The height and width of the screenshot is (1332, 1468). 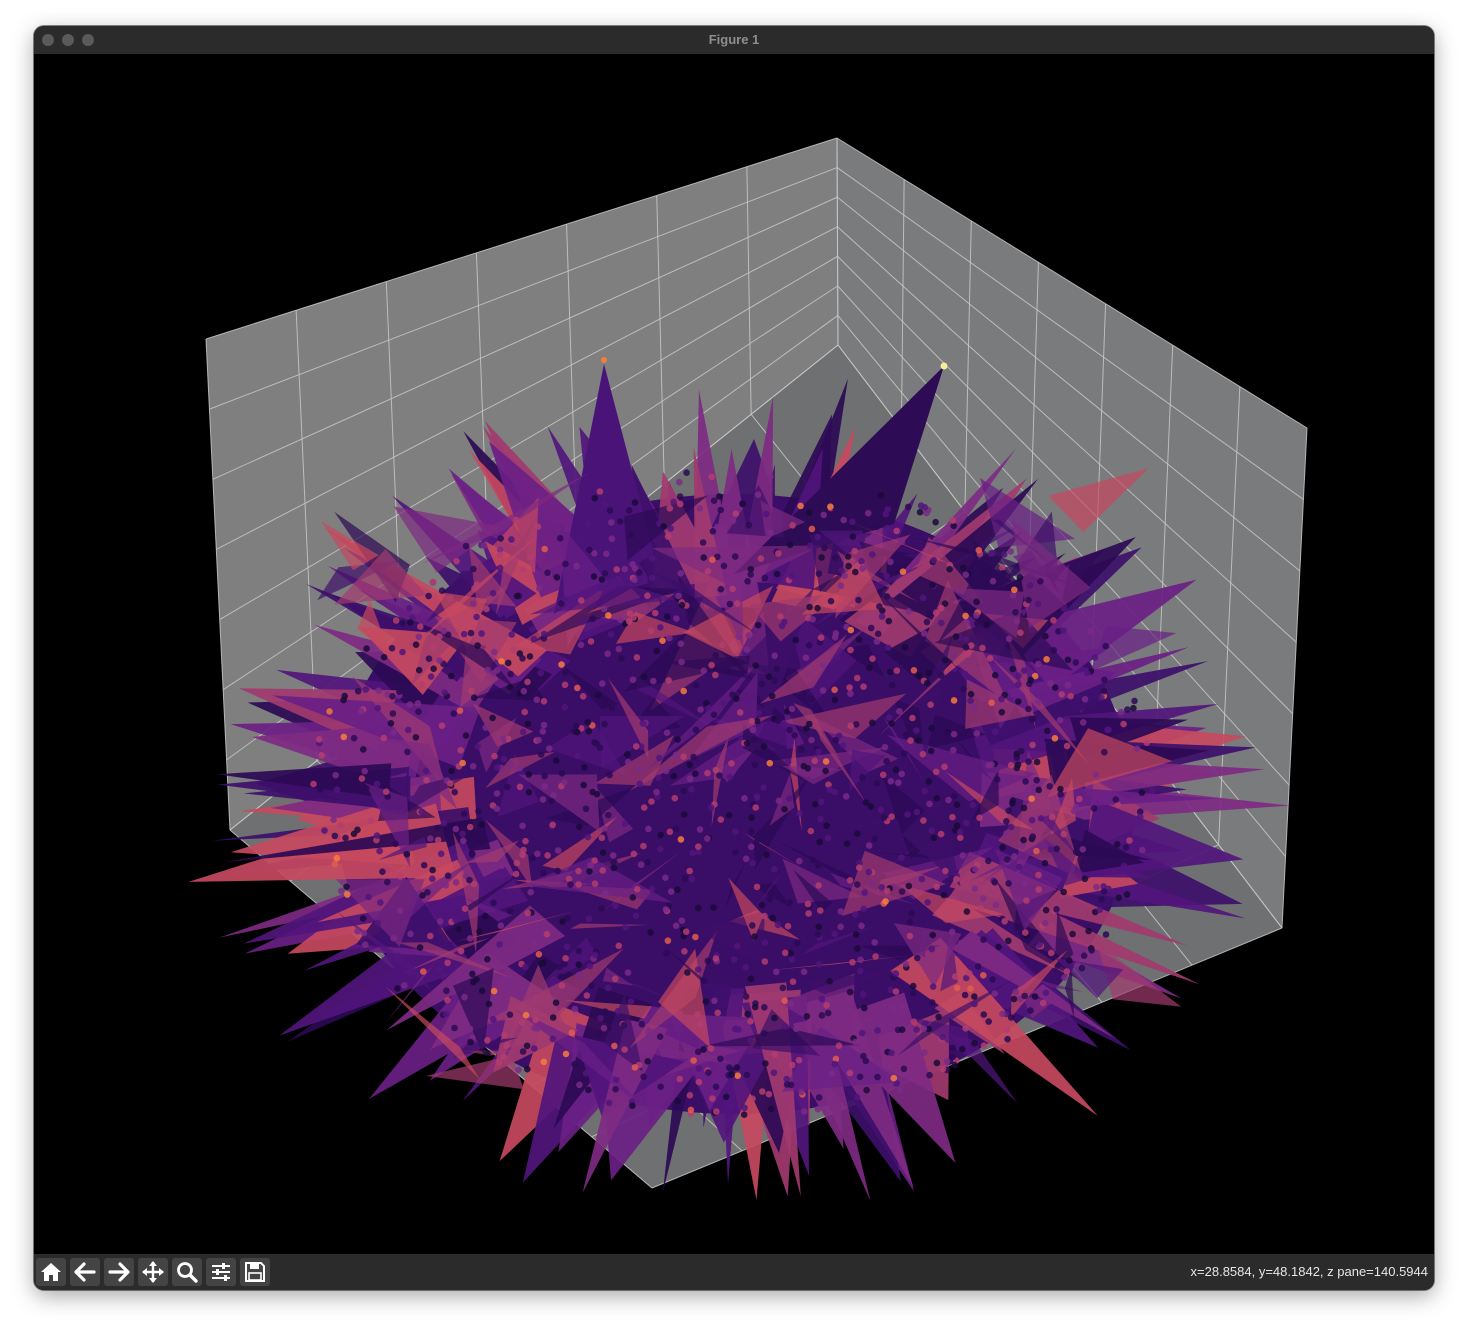 I want to click on home-button, so click(x=51, y=1272).